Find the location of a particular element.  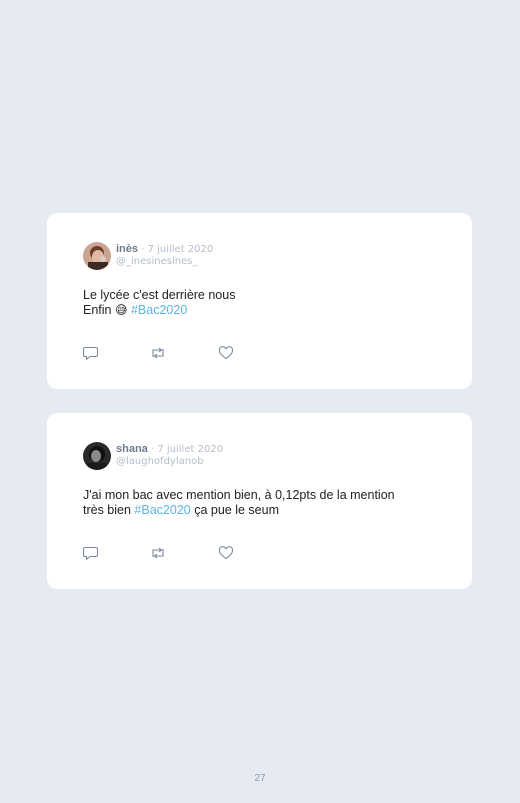

author-name: shana is located at coordinates (132, 449).